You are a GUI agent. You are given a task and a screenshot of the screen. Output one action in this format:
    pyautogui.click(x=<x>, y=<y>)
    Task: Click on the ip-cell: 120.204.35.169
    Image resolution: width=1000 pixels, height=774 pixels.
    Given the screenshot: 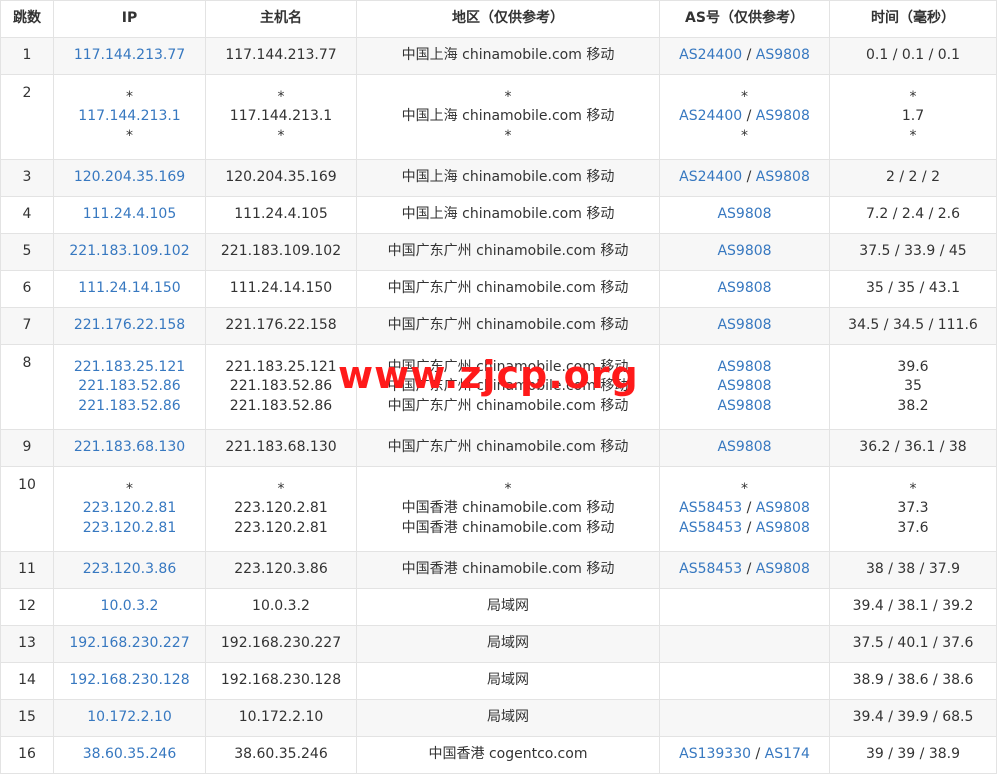 What is the action you would take?
    pyautogui.click(x=129, y=178)
    